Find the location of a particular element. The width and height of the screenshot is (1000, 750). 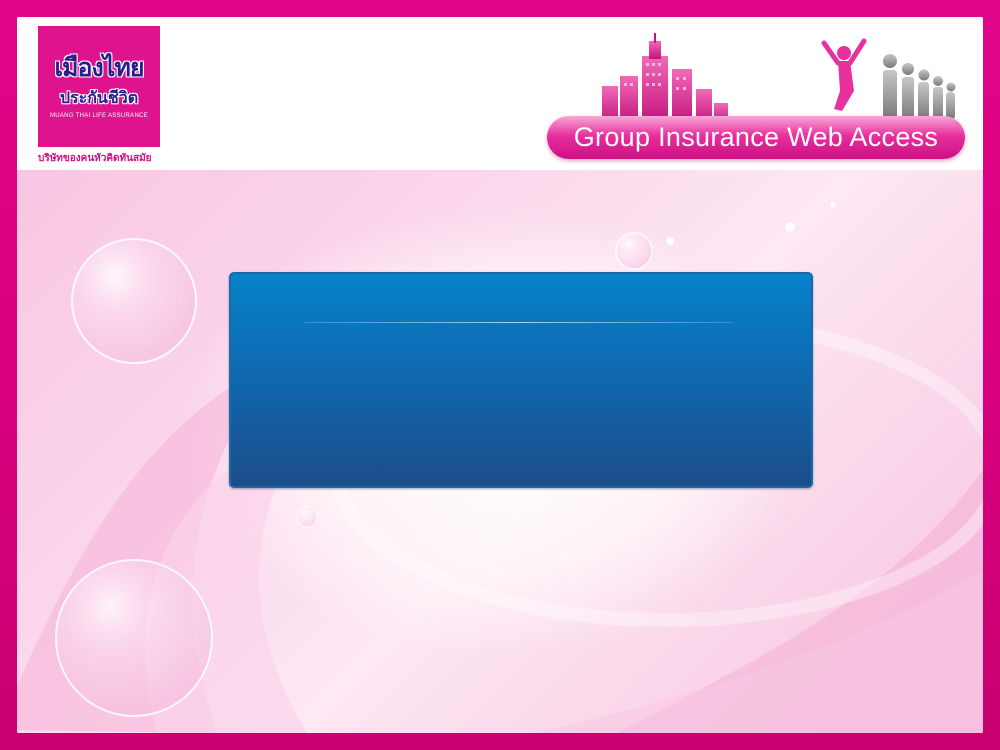

page-title: Group Insurance Web Access is located at coordinates (756, 137).